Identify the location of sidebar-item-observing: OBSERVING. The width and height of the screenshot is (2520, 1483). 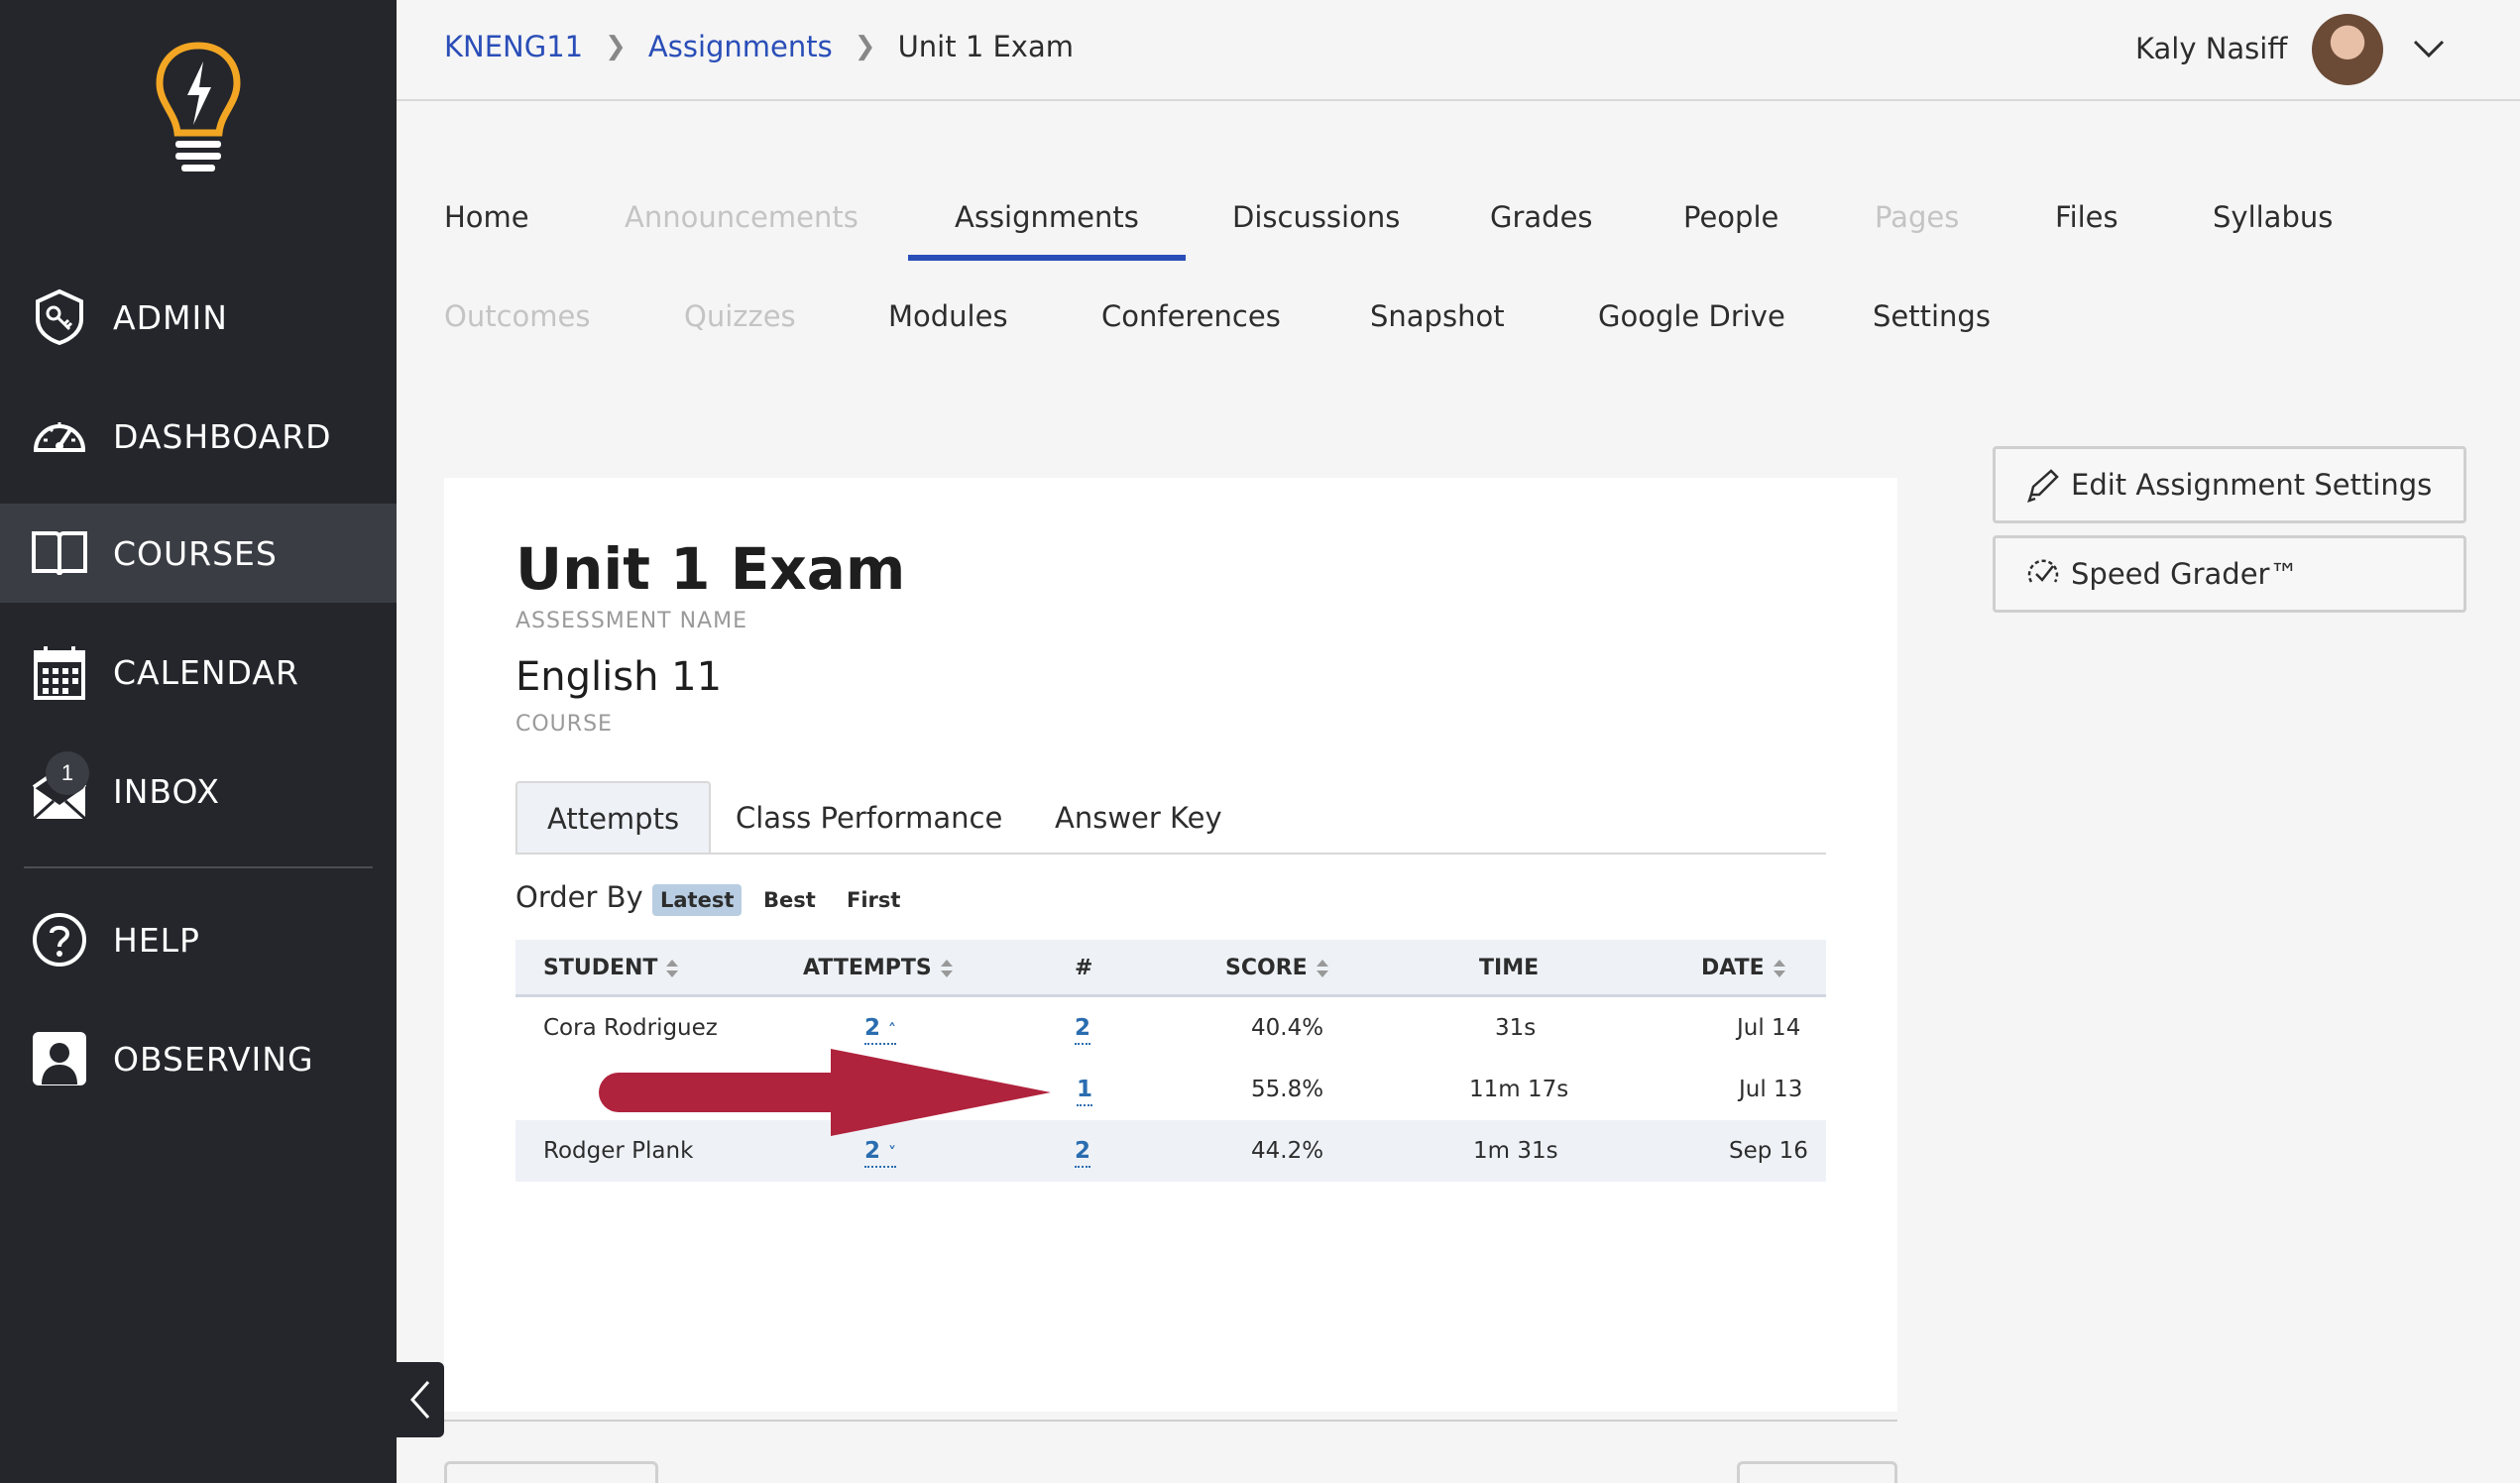
(198, 1058).